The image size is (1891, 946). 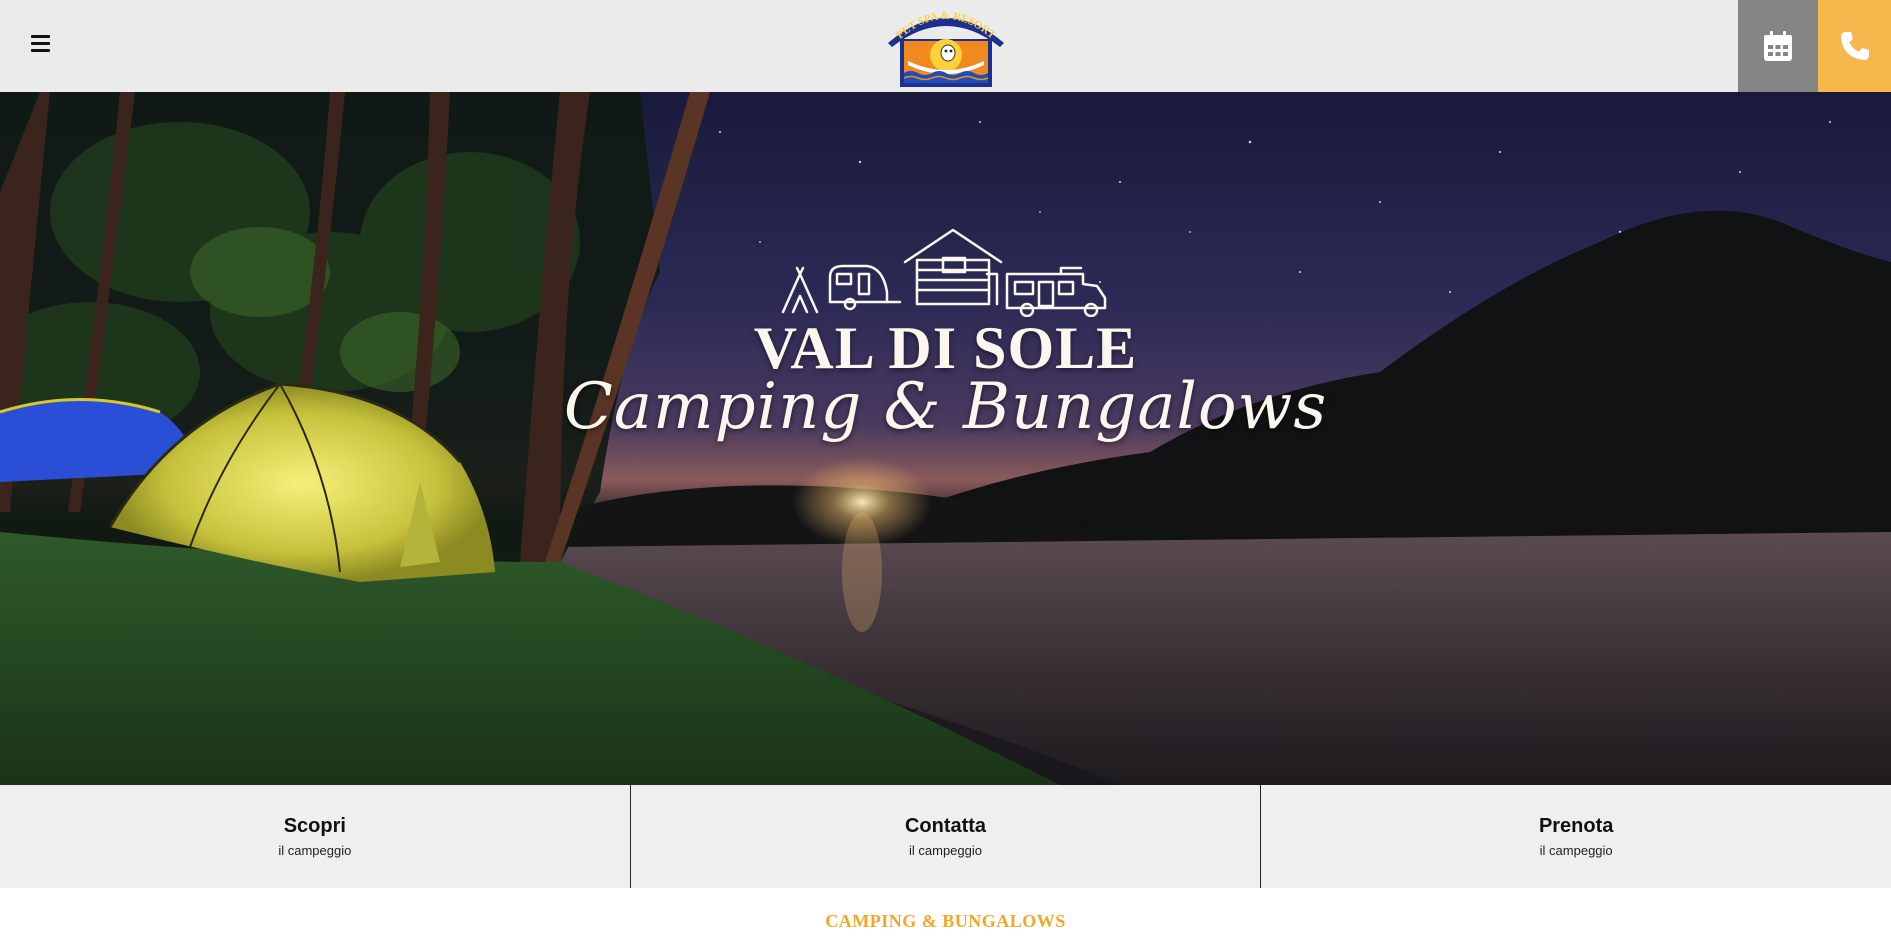 I want to click on top-header: PET SPA & RESORT, so click(x=945, y=46).